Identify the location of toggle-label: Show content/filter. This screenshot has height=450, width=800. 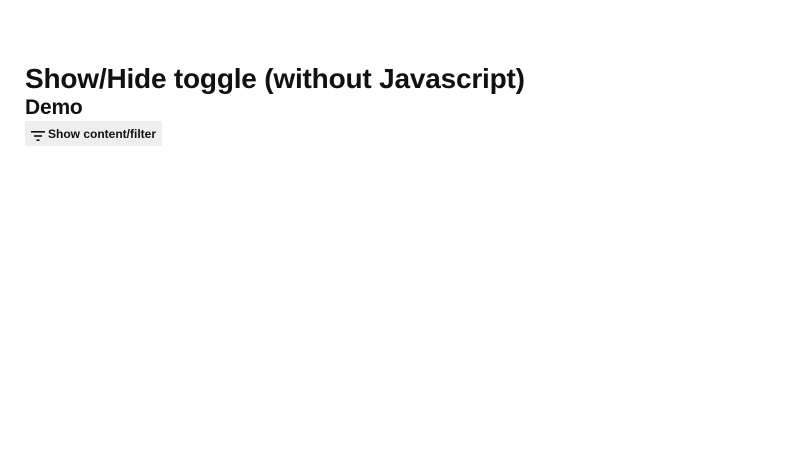
(102, 133).